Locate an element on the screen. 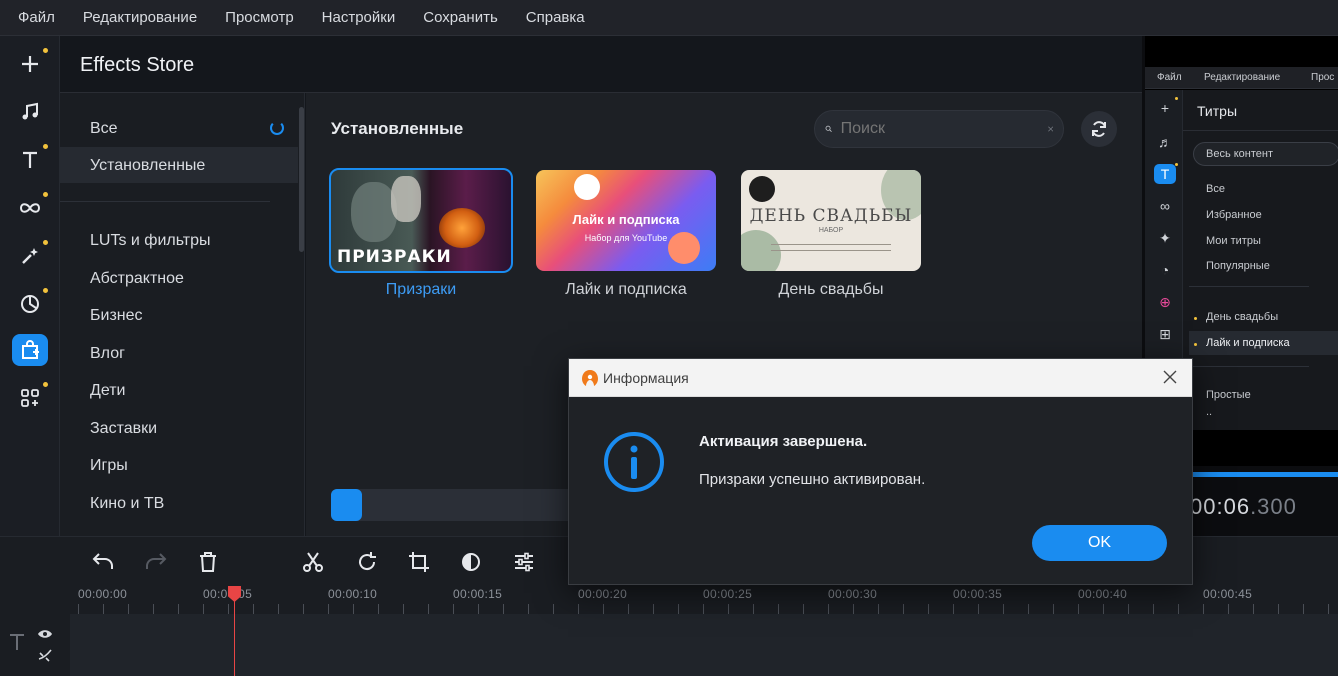  music-button is located at coordinates (30, 112).